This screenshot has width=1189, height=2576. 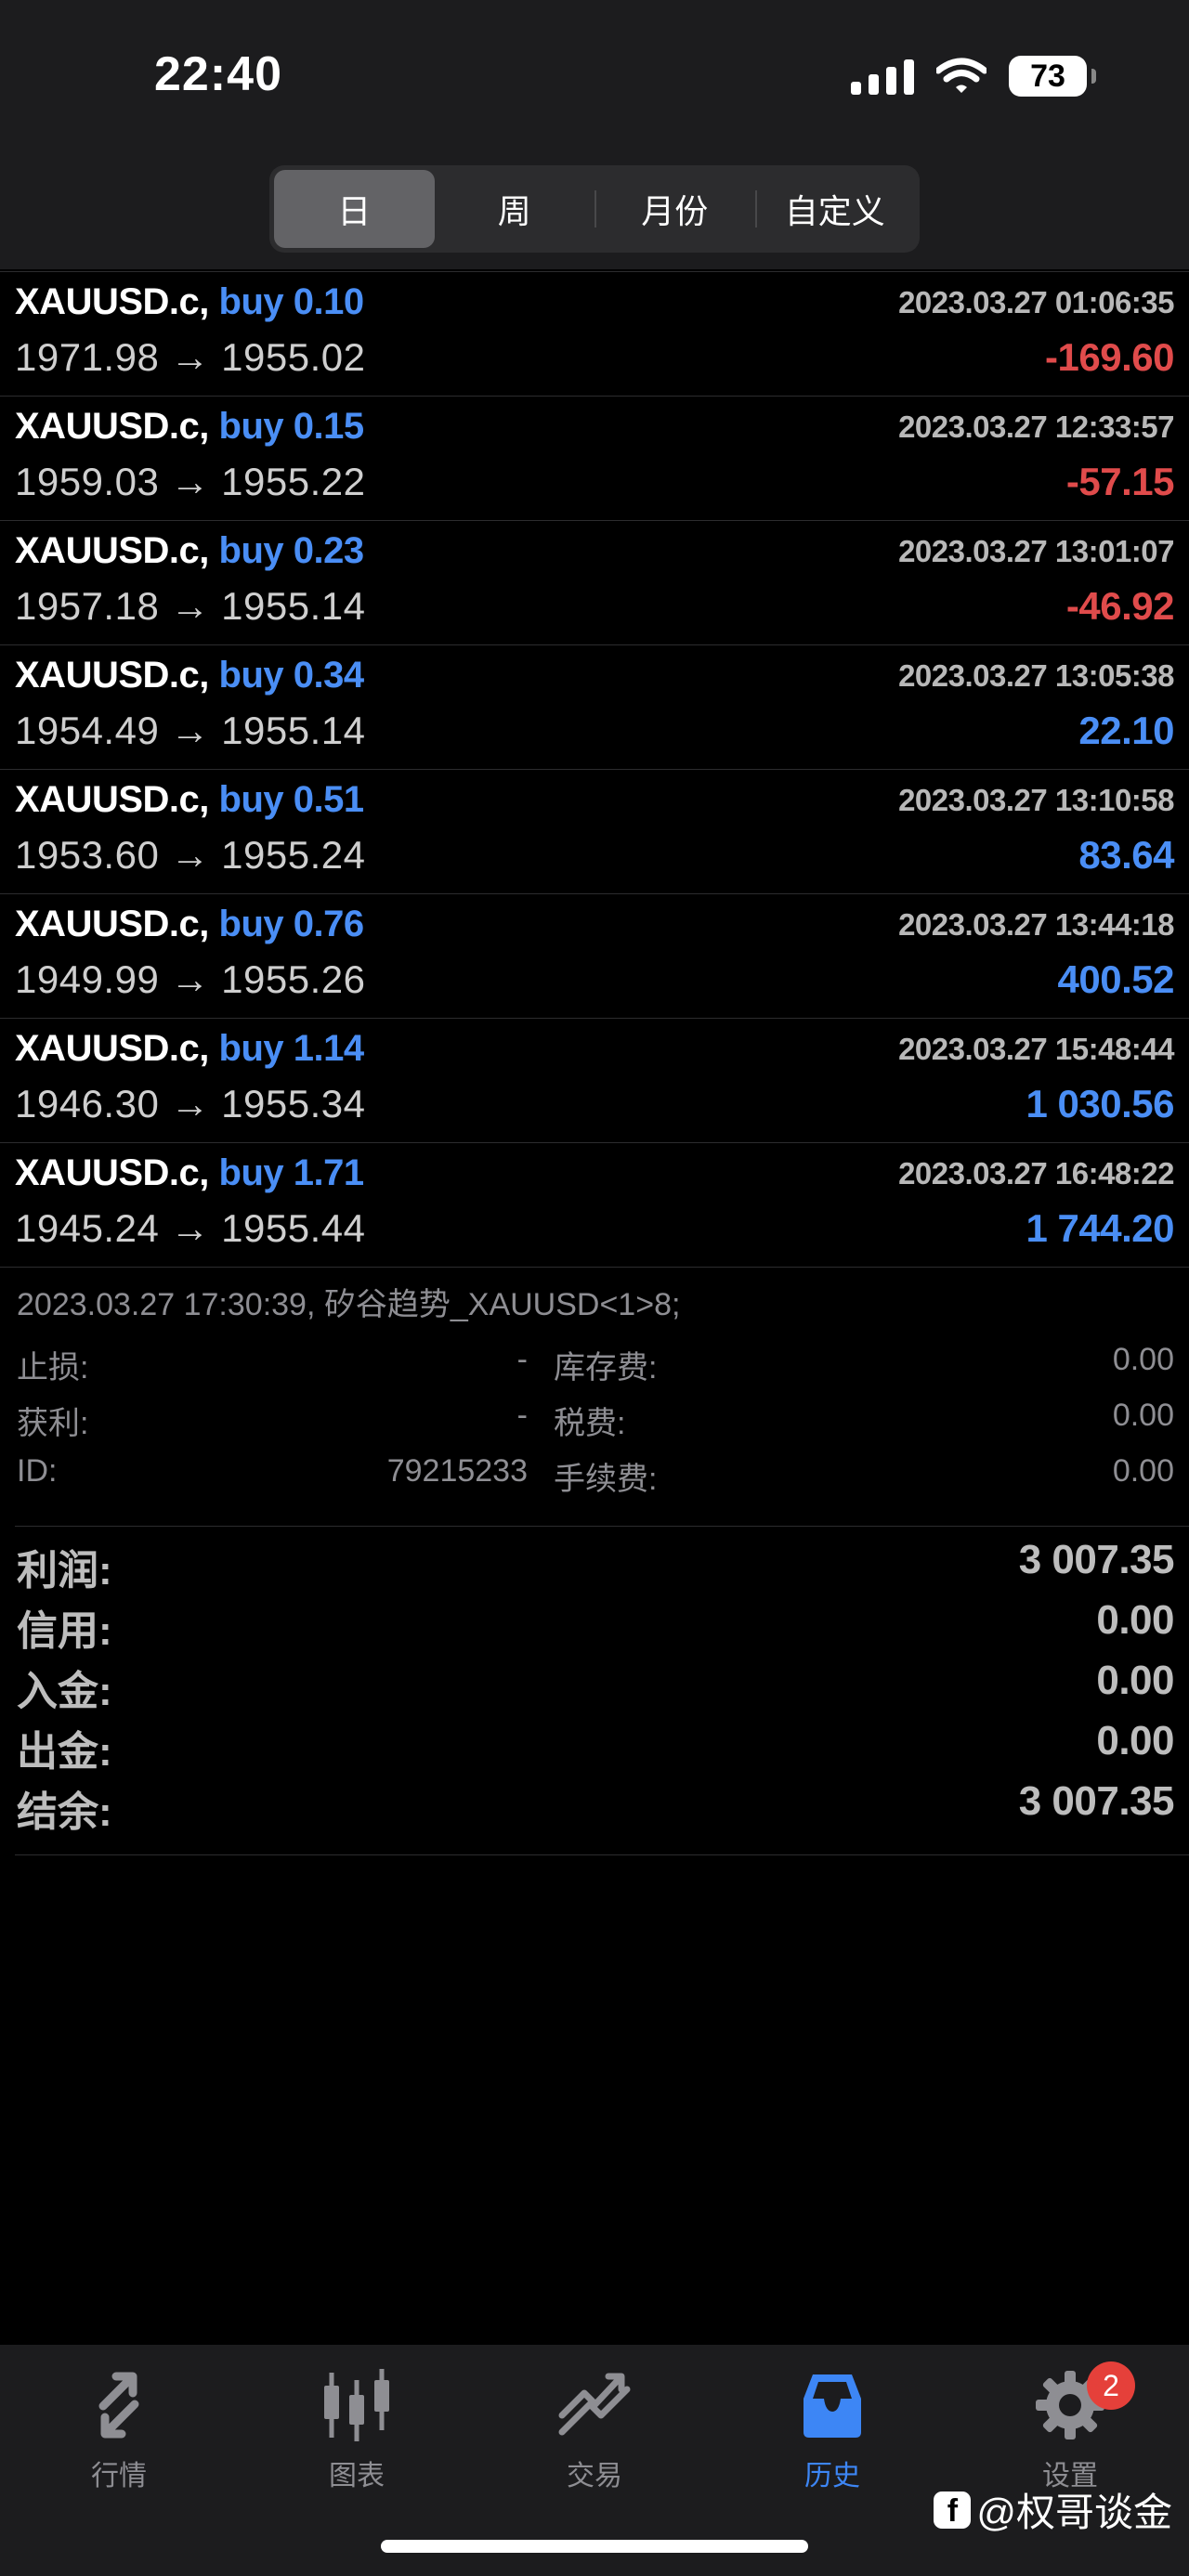 What do you see at coordinates (594, 2404) in the screenshot?
I see `trade-chart-icon` at bounding box center [594, 2404].